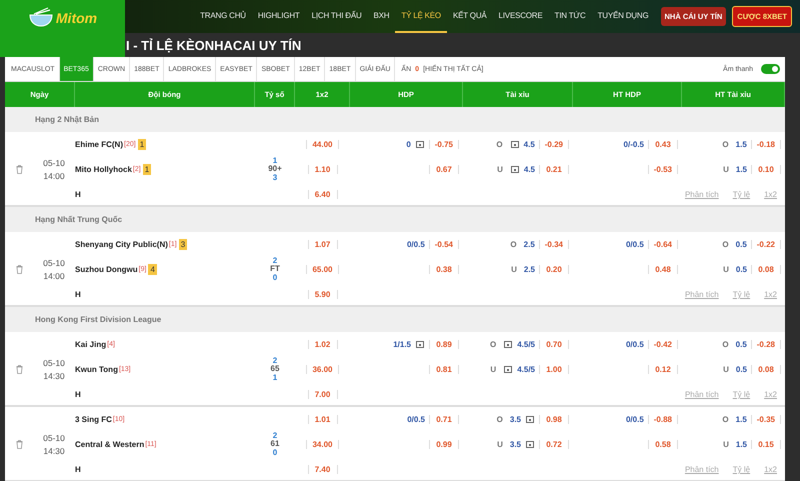 Image resolution: width=800 pixels, height=481 pixels. What do you see at coordinates (382, 16) in the screenshot?
I see `nav-item: BXH` at bounding box center [382, 16].